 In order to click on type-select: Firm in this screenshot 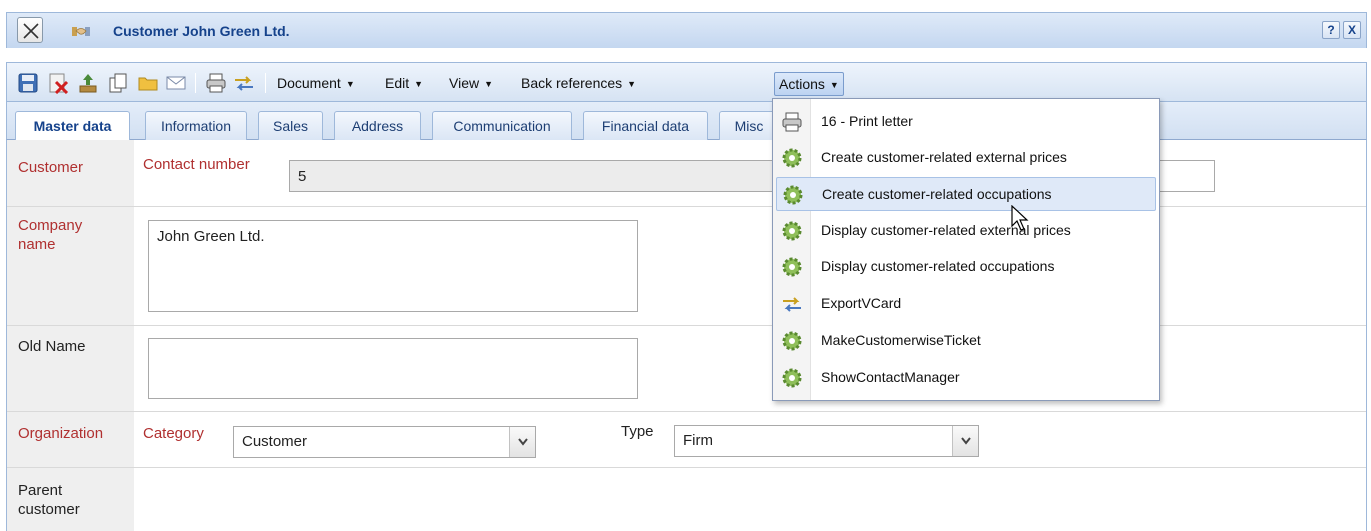, I will do `click(826, 441)`.